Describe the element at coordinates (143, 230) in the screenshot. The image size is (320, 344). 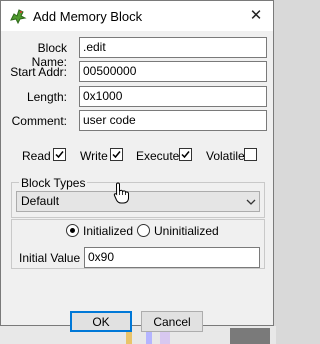
I see `uninitialized-radio` at that location.